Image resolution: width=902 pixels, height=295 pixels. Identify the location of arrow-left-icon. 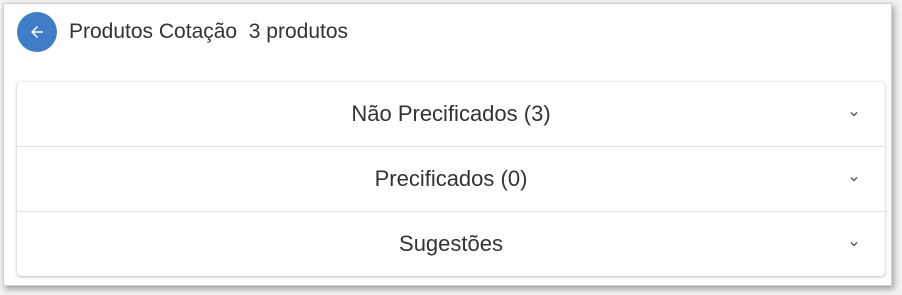
(37, 32).